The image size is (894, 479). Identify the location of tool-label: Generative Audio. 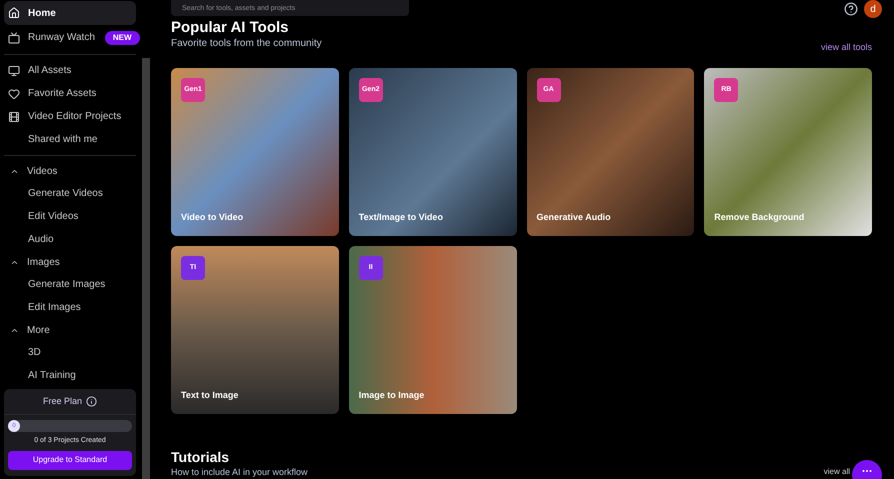
(574, 217).